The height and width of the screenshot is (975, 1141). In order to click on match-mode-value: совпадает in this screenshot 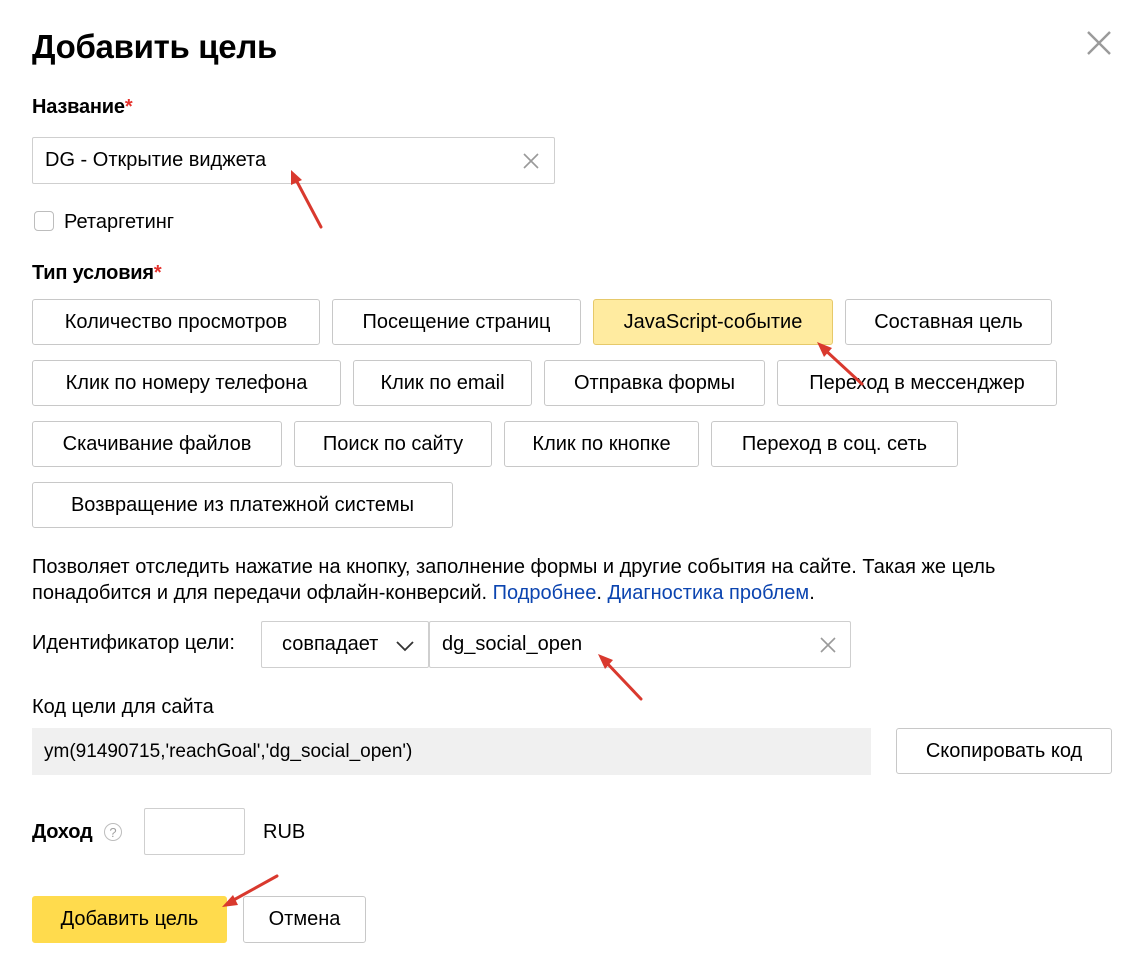, I will do `click(330, 644)`.